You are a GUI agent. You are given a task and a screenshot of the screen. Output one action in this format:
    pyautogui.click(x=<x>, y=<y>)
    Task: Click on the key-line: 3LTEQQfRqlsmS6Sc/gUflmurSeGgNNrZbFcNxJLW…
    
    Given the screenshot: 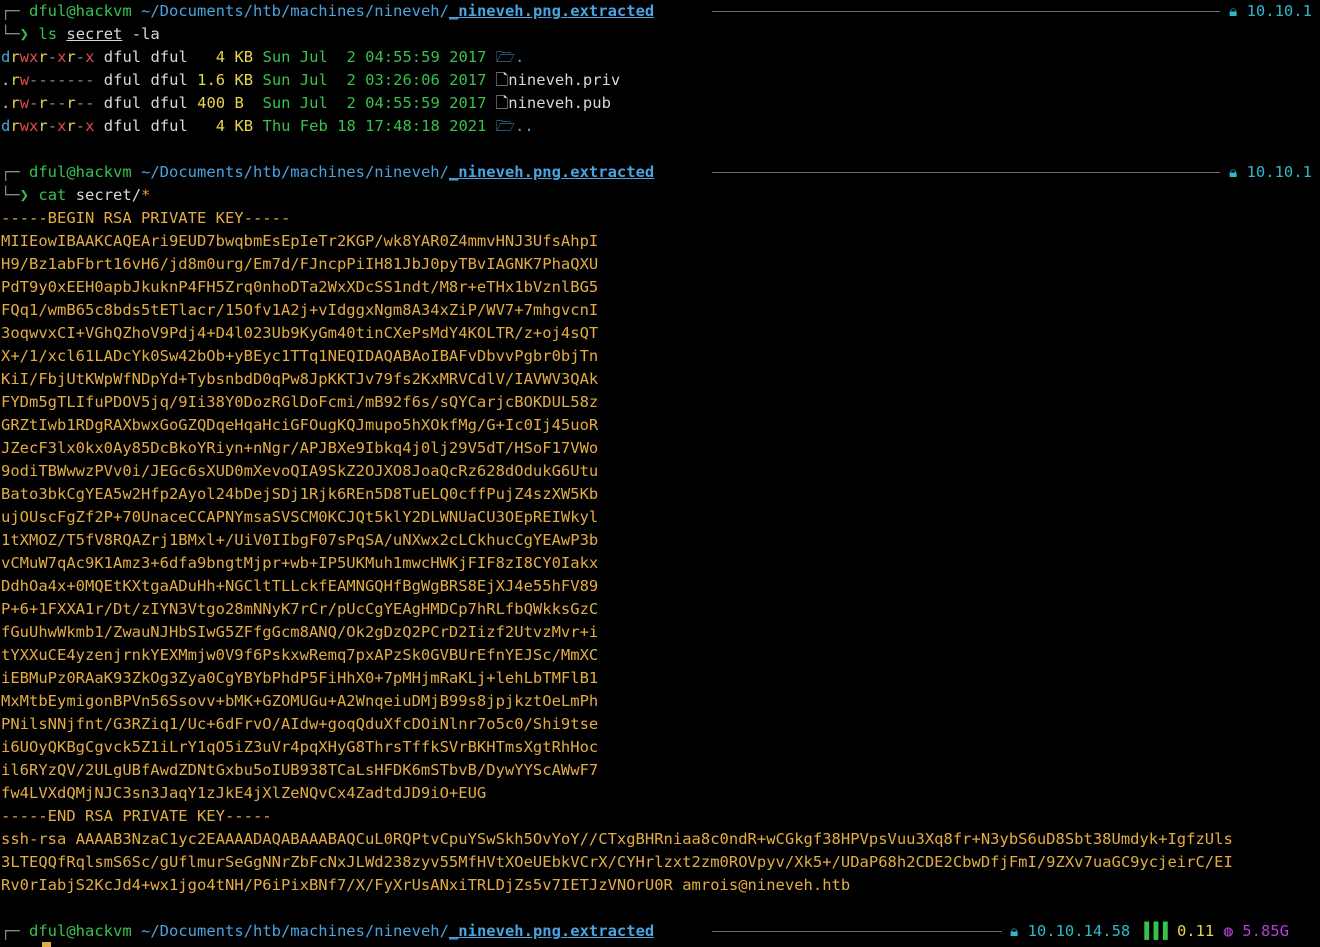 What is the action you would take?
    pyautogui.click(x=617, y=862)
    